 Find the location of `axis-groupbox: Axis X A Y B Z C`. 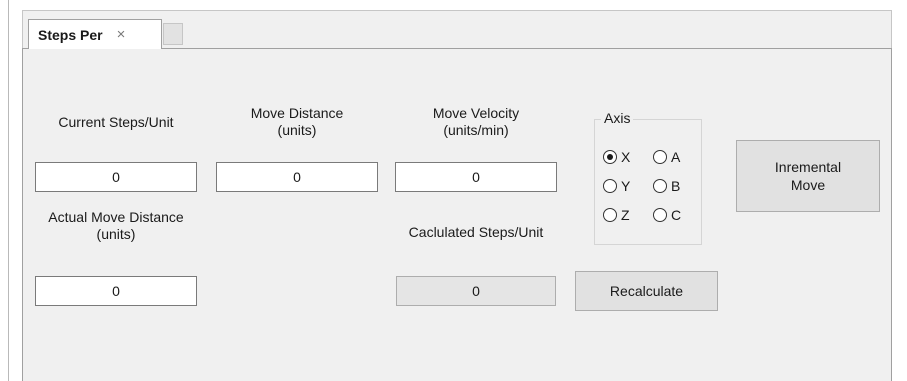

axis-groupbox: Axis X A Y B Z C is located at coordinates (648, 177).